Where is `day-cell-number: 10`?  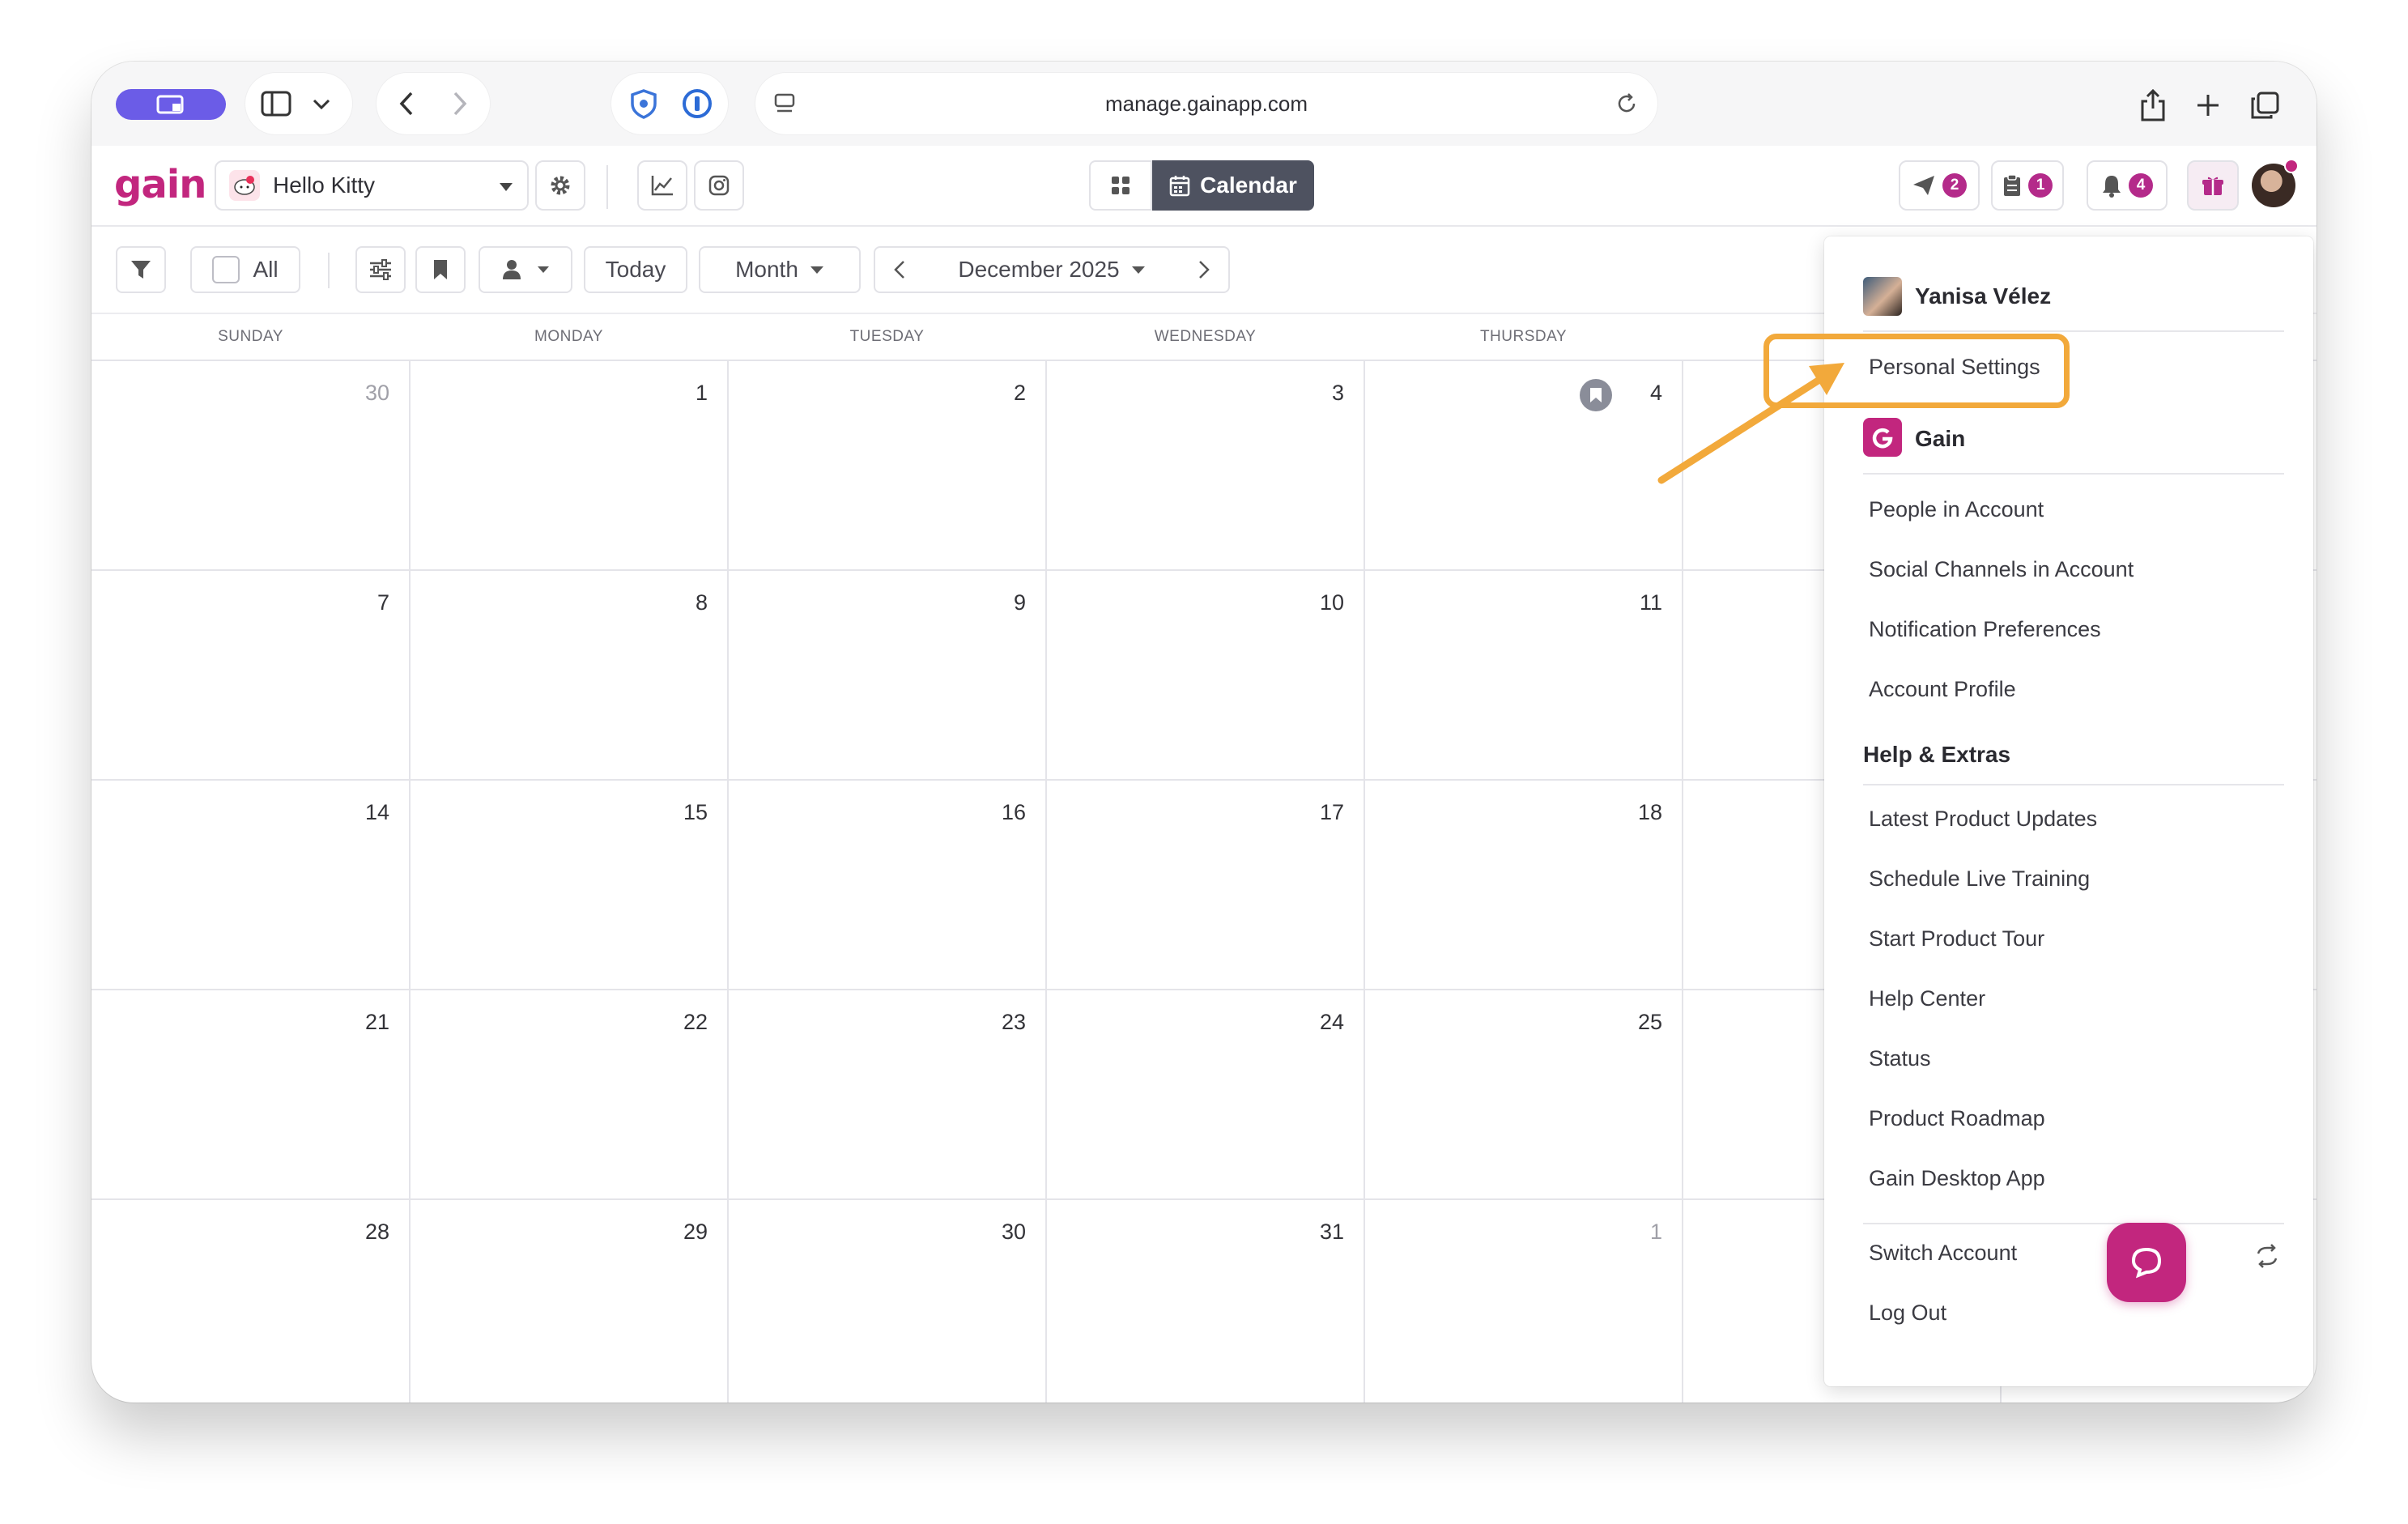
day-cell-number: 10 is located at coordinates (1312, 602).